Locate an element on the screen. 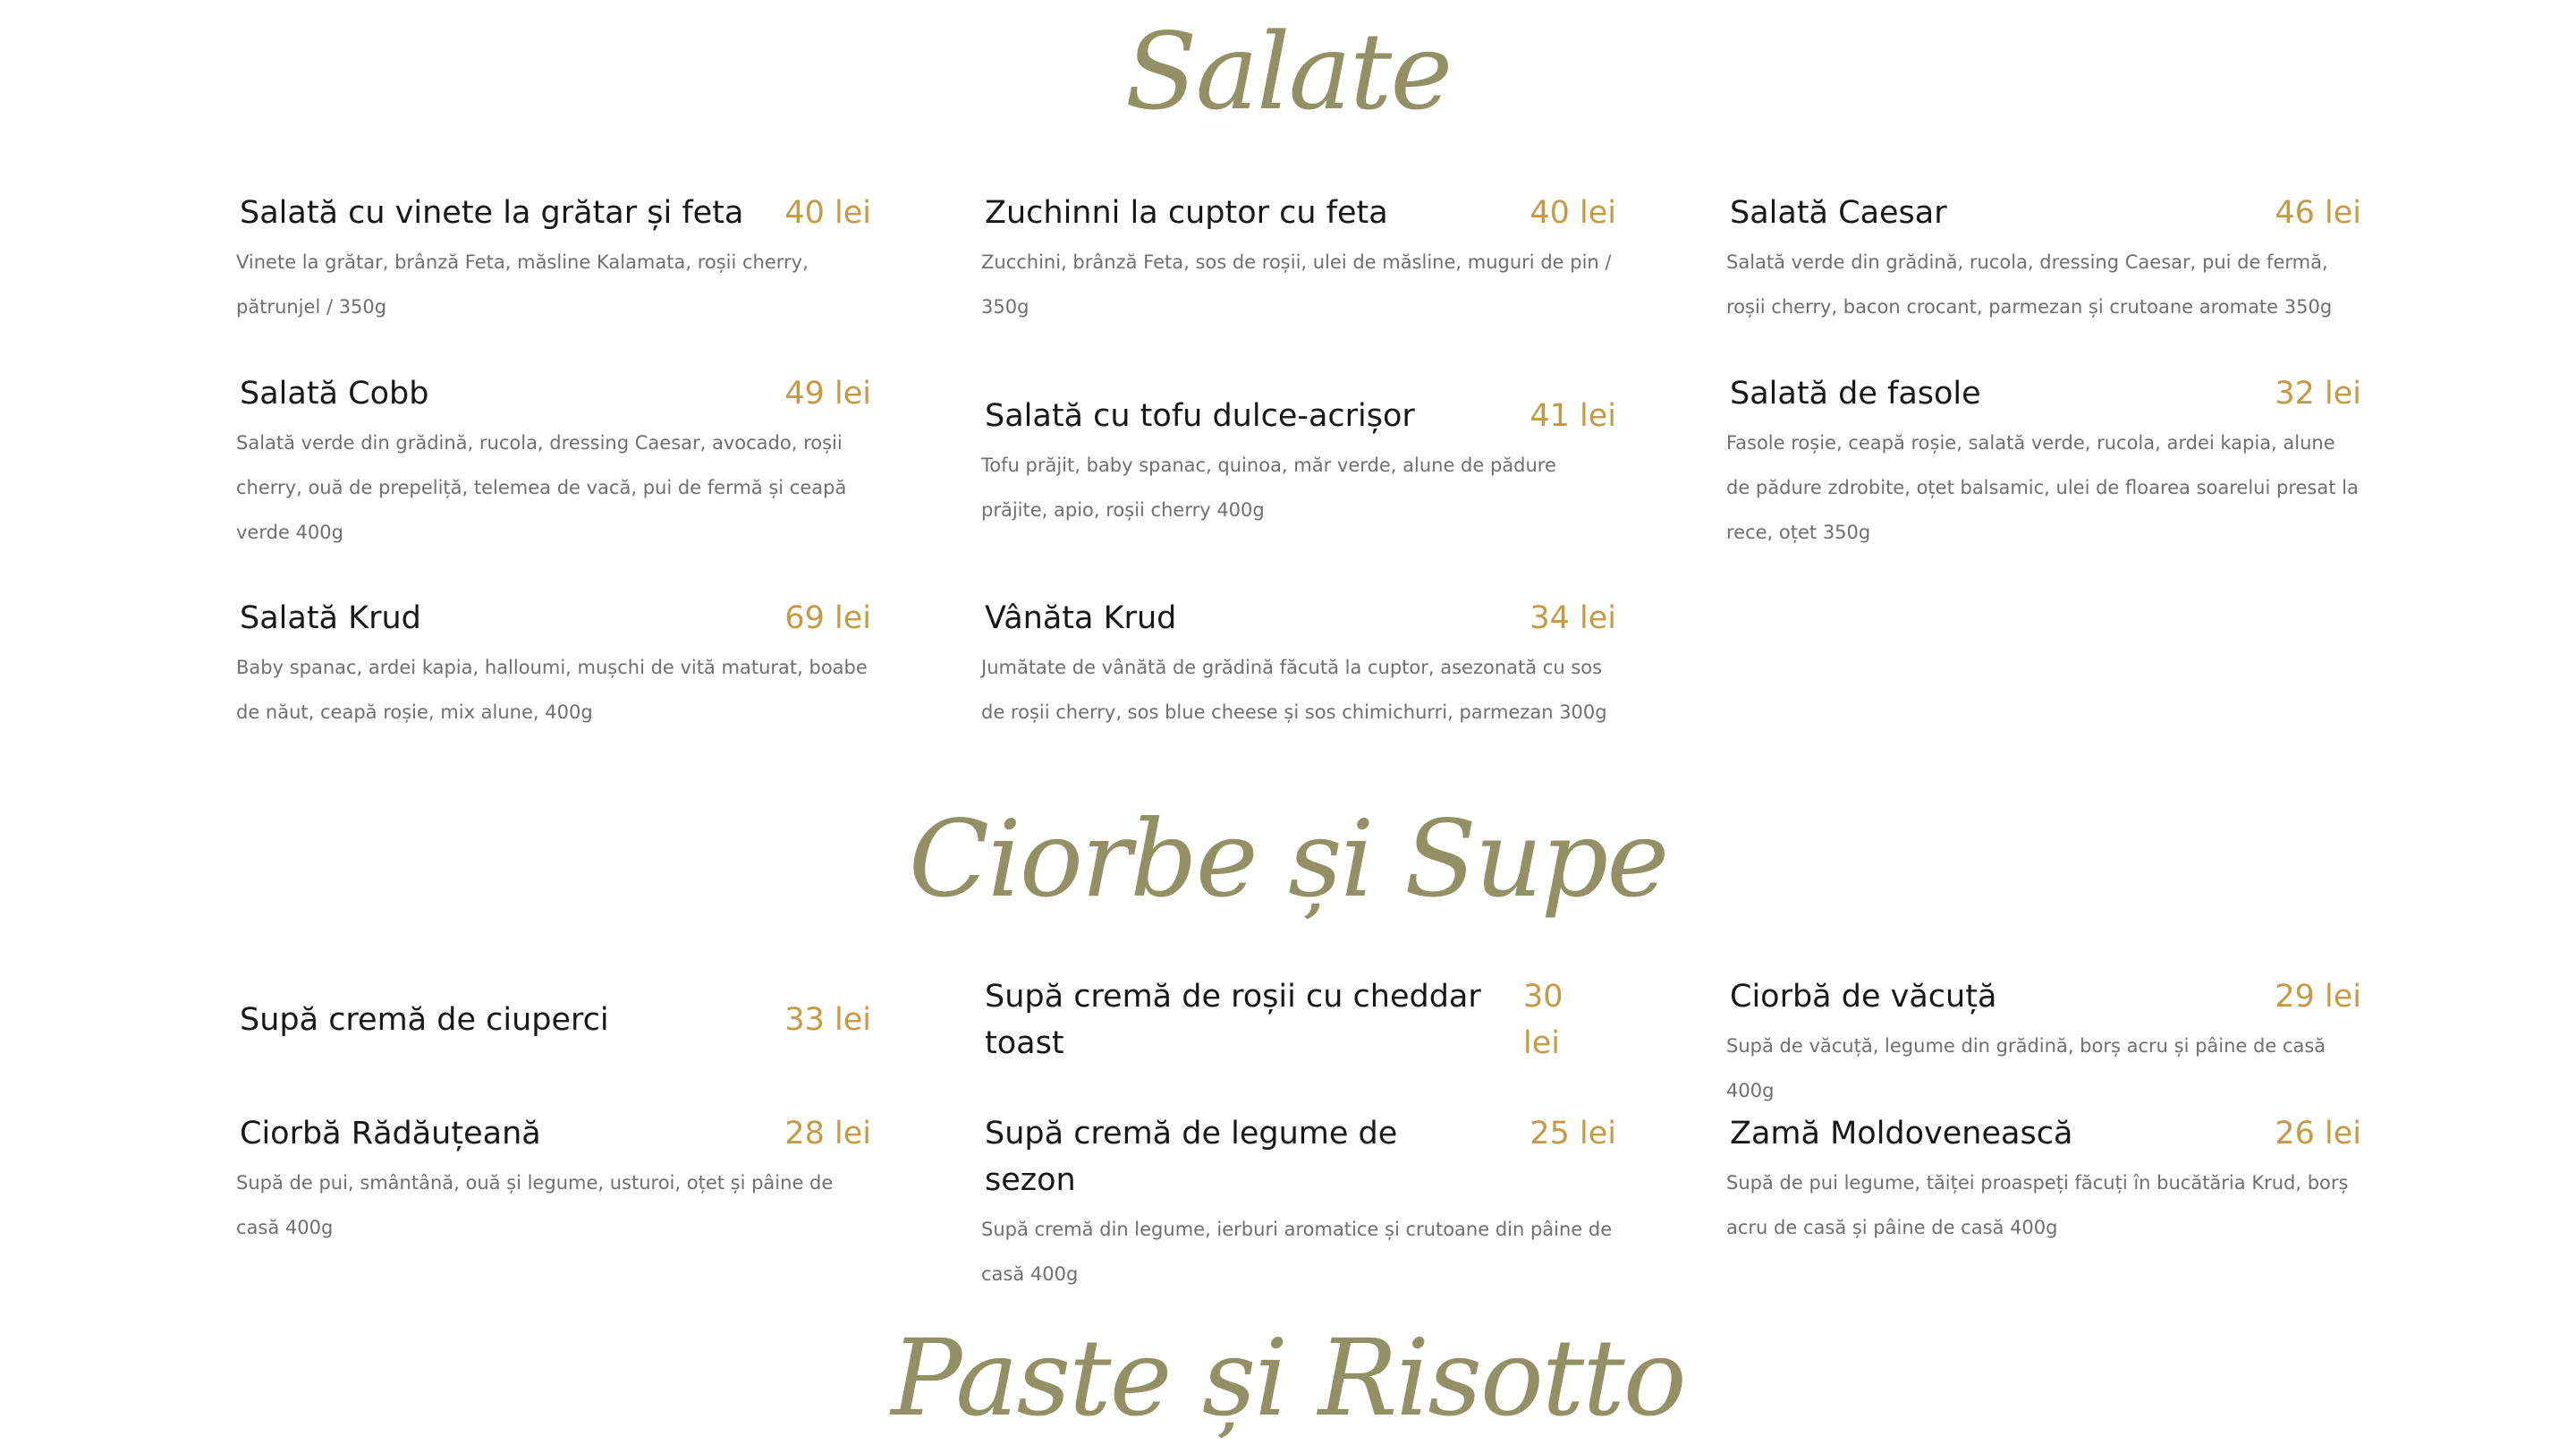 This screenshot has height=1453, width=2576. item-price: 32 lei is located at coordinates (2318, 394).